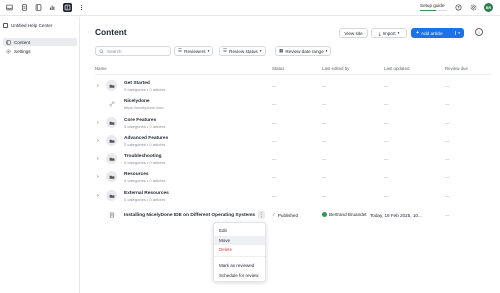 Image resolution: width=500 pixels, height=293 pixels. What do you see at coordinates (101, 50) in the screenshot?
I see `search-icon` at bounding box center [101, 50].